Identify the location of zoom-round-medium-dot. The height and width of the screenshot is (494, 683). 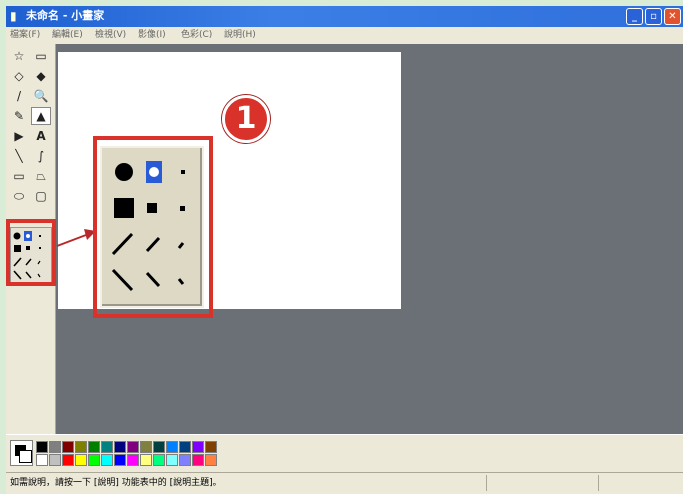
(154, 172).